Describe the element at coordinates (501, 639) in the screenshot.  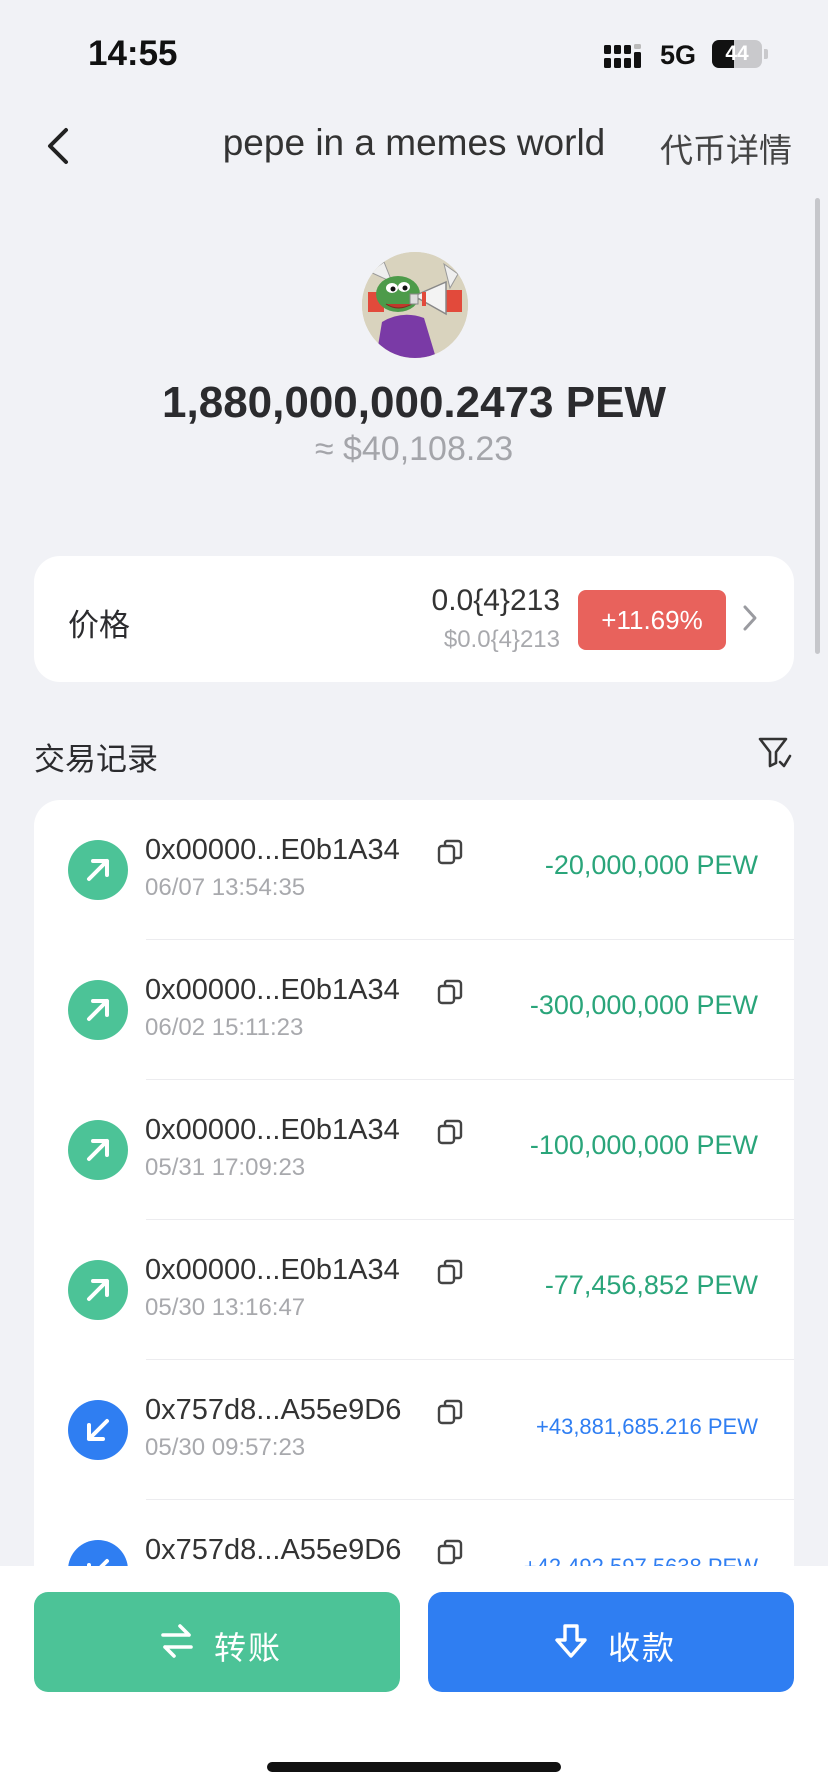
I see `price-usd-value: $0.0{4}213` at that location.